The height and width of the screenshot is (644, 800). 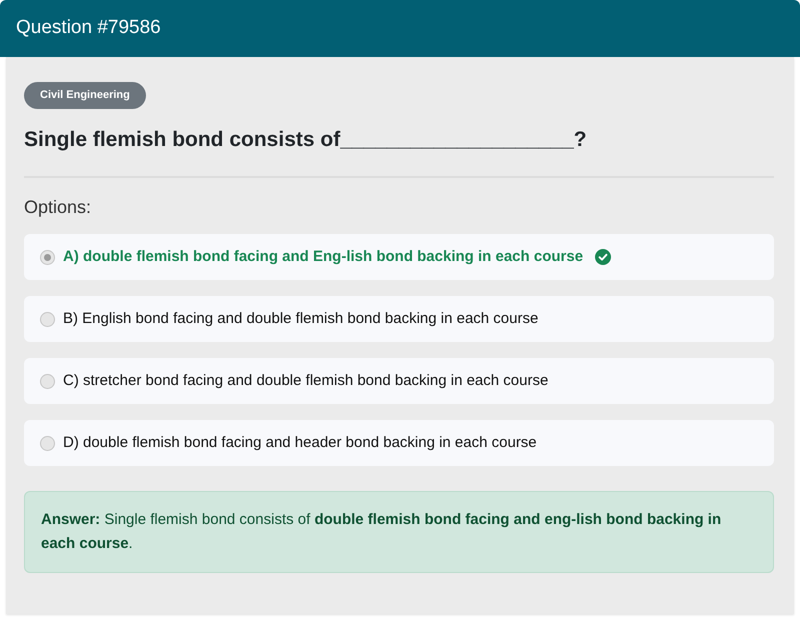 What do you see at coordinates (399, 381) in the screenshot?
I see `answer-option: C) stretcher bond facing and double flemish bond backing in each course` at bounding box center [399, 381].